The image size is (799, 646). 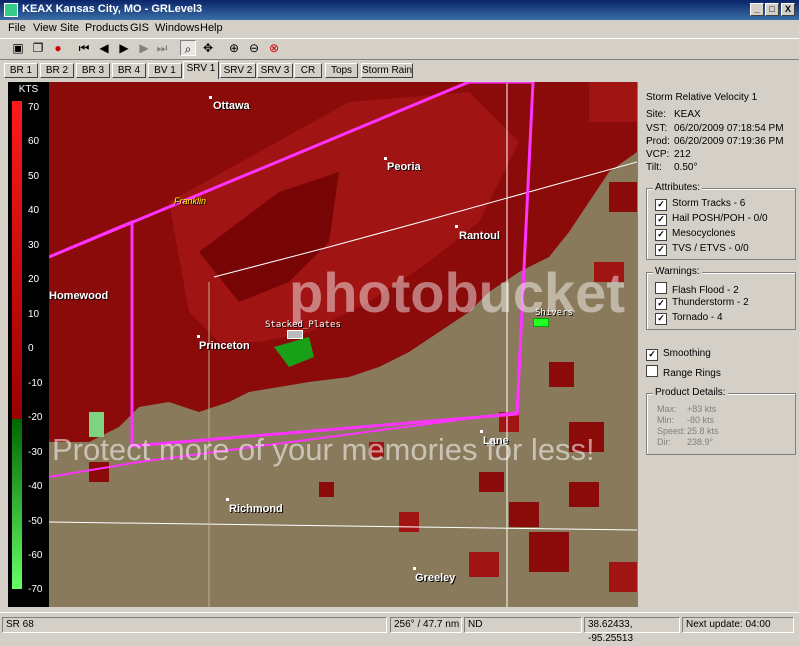 I want to click on menu-file: File, so click(x=17, y=28).